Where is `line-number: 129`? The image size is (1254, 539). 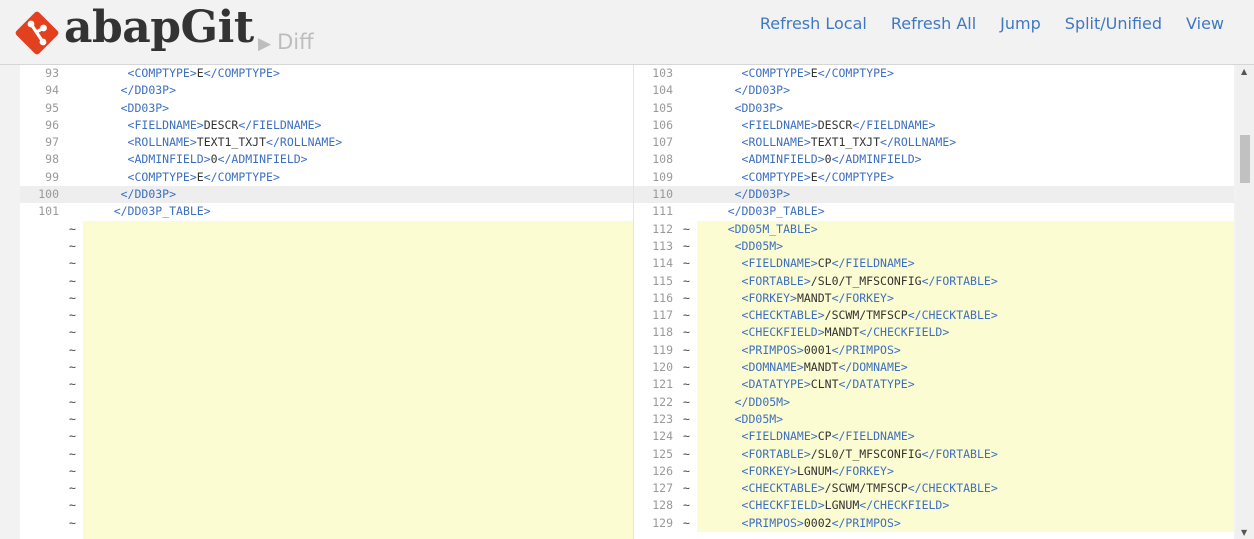
line-number: 129 is located at coordinates (662, 522).